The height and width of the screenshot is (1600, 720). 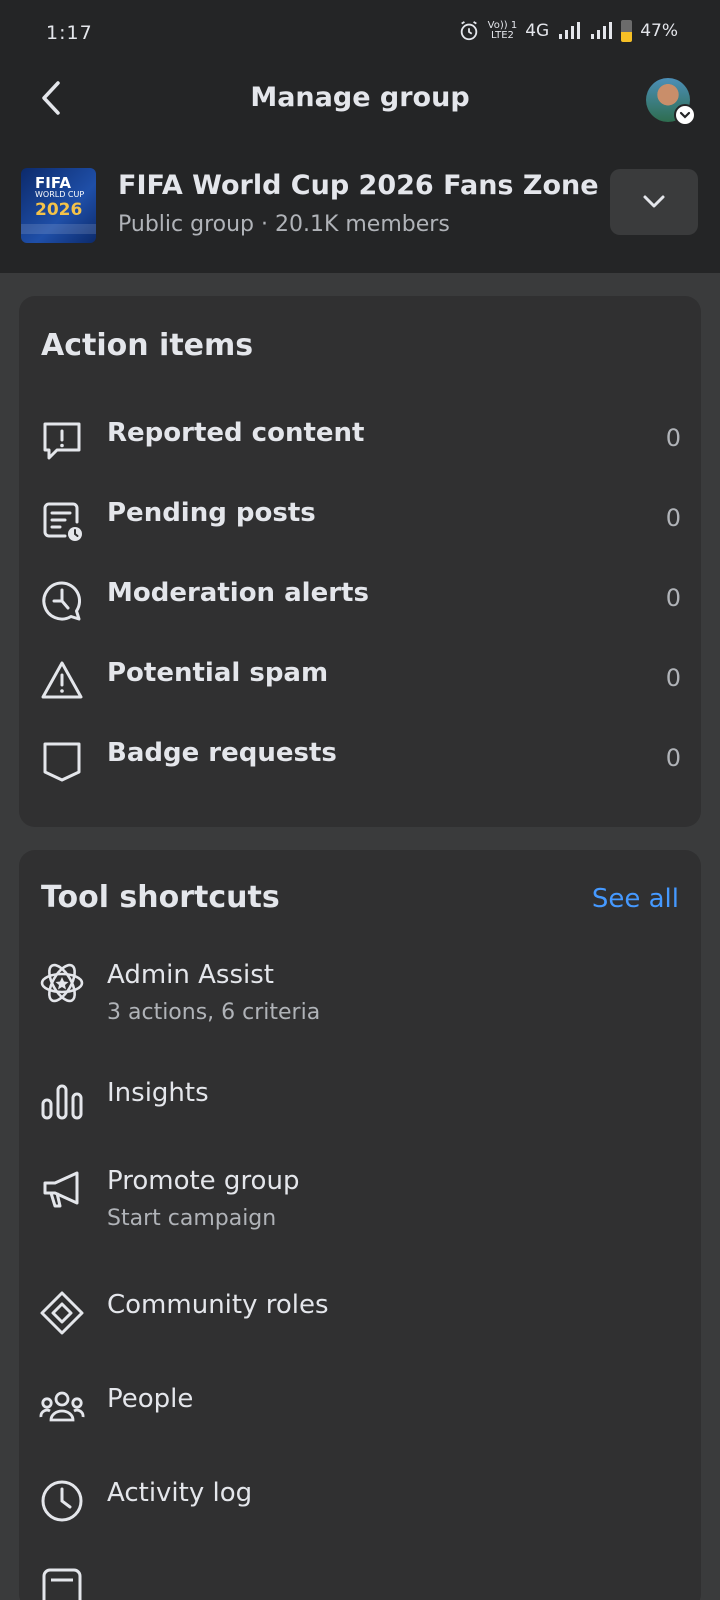 What do you see at coordinates (360, 1316) in the screenshot?
I see `tool-community-roles: Community roles` at bounding box center [360, 1316].